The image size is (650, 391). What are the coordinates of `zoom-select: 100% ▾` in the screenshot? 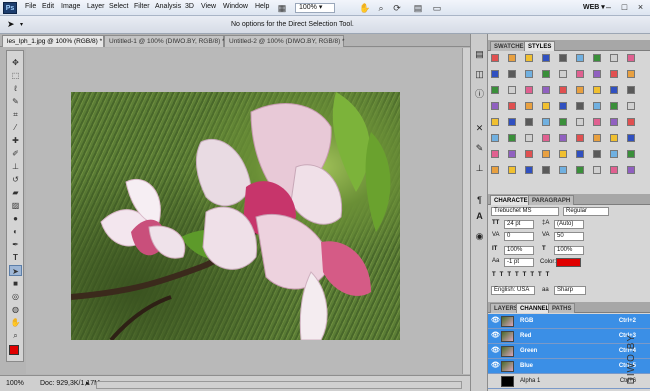 It's located at (315, 8).